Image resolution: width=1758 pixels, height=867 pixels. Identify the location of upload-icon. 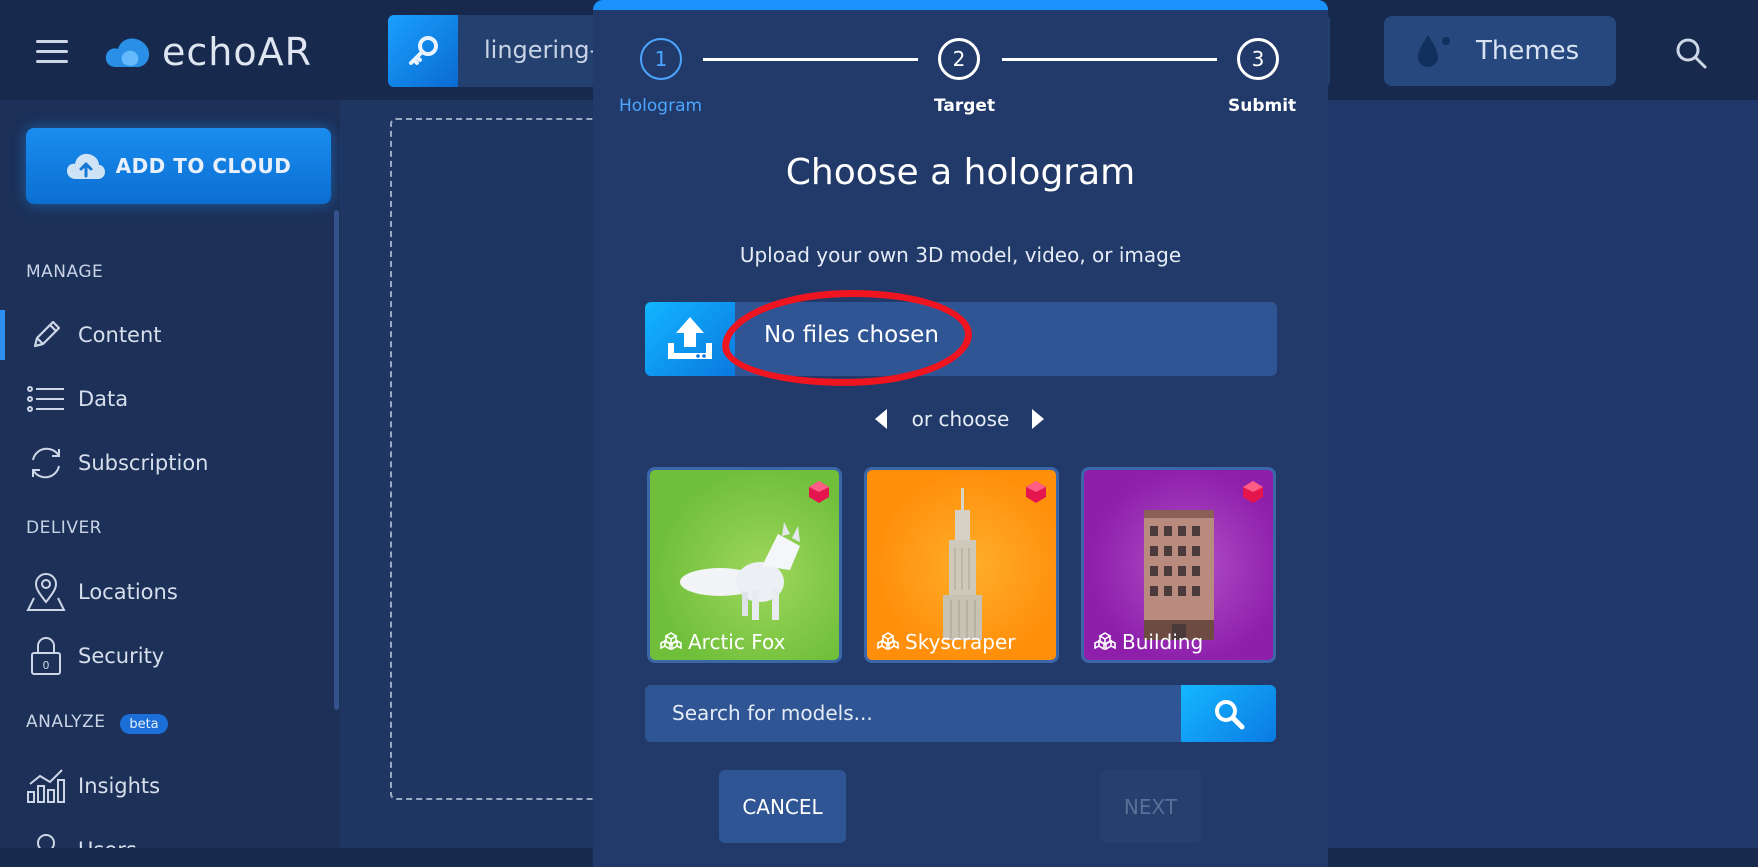
(690, 338).